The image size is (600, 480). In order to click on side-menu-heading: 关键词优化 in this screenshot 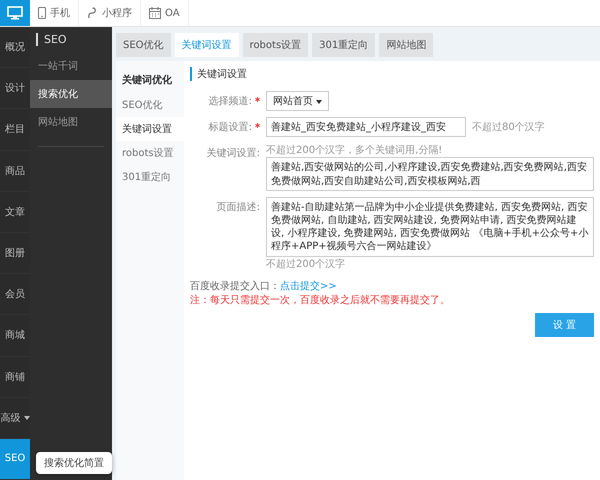, I will do `click(147, 81)`.